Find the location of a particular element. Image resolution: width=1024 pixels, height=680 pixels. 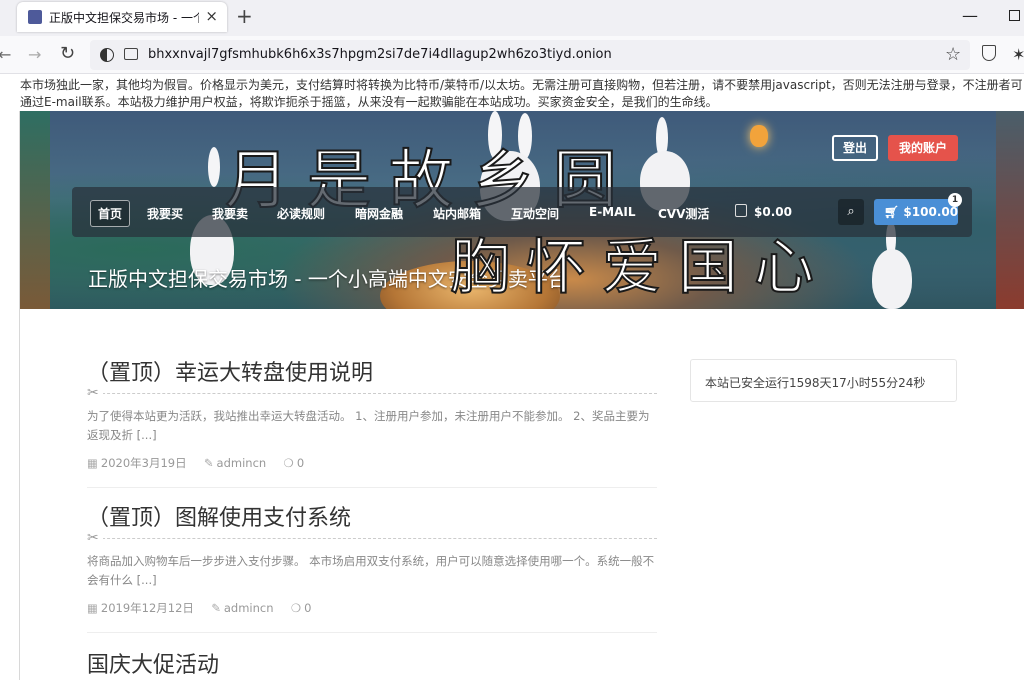

menu-item-email: E-MAIL is located at coordinates (612, 212).